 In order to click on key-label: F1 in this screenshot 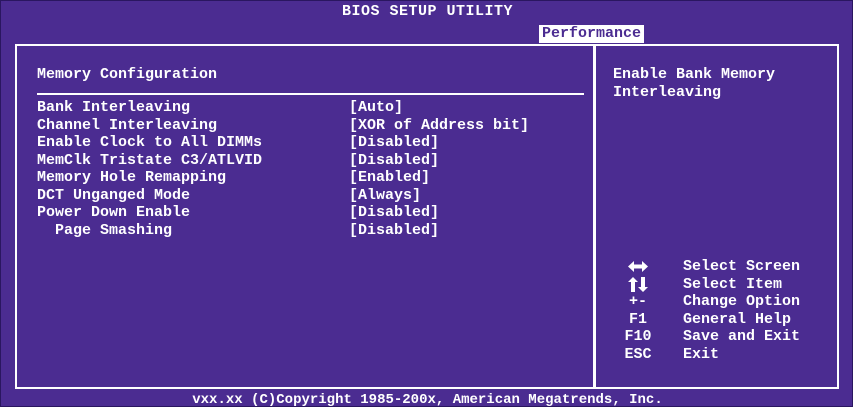, I will do `click(637, 319)`.